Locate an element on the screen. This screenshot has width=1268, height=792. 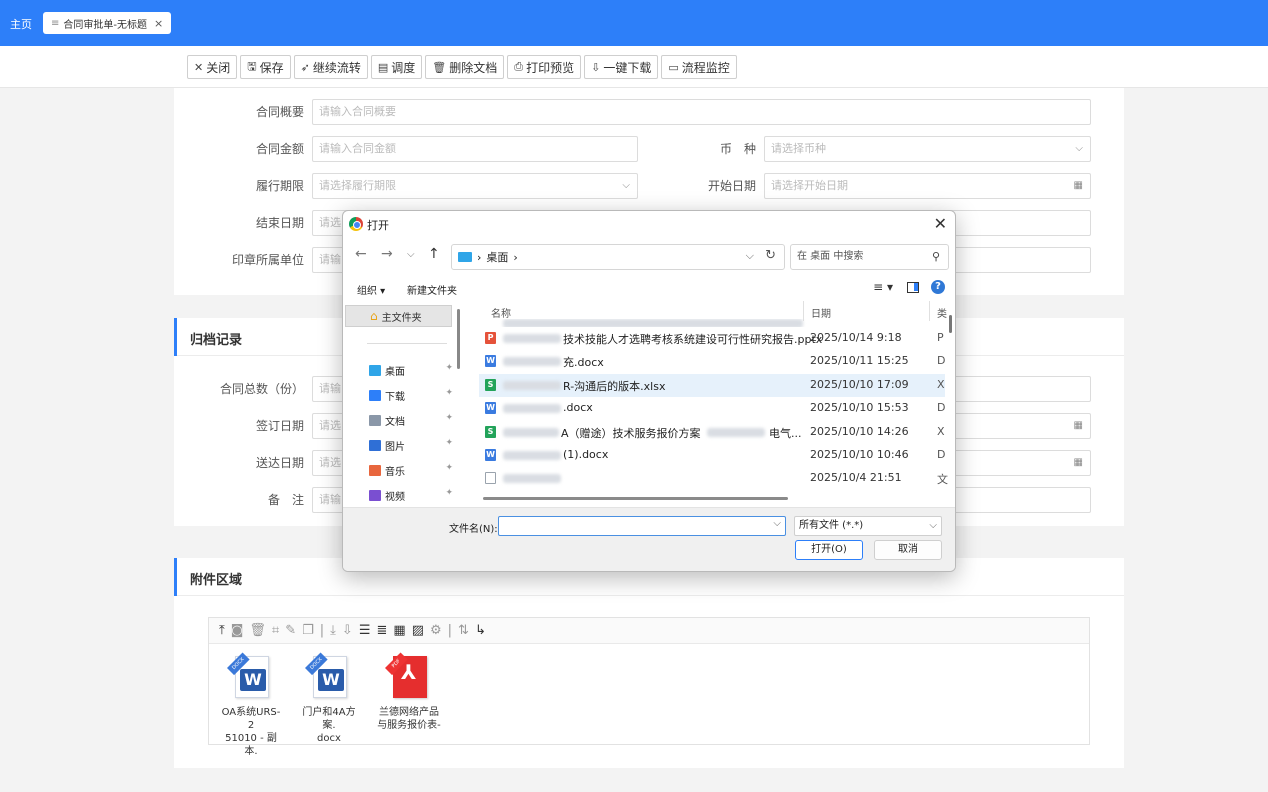
attachment-file: W DOCX OA系统URS-2 51010 - 副本. is located at coordinates (251, 705).